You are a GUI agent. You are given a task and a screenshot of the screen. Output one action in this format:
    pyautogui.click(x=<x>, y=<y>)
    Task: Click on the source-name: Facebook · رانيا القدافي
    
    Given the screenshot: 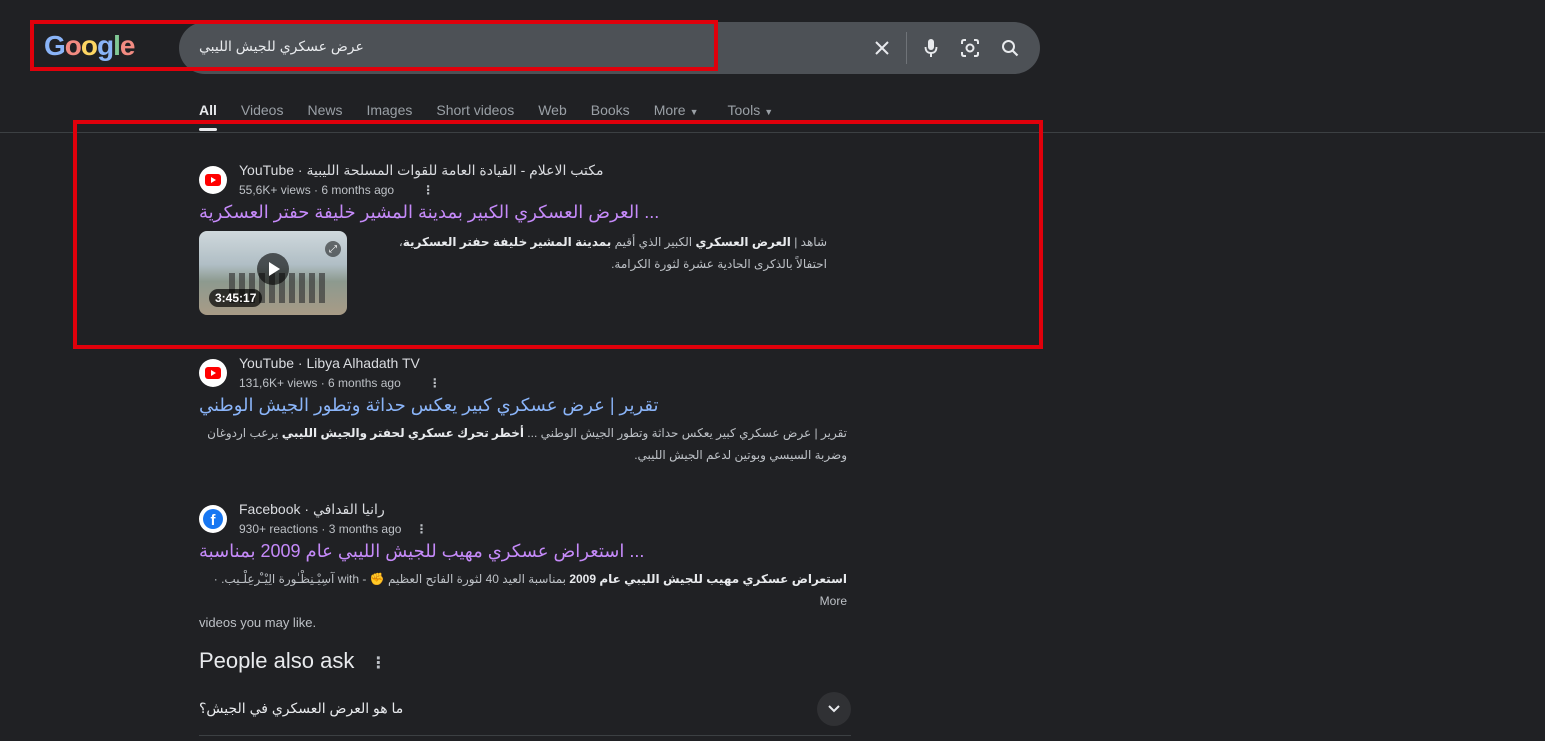 What is the action you would take?
    pyautogui.click(x=312, y=509)
    